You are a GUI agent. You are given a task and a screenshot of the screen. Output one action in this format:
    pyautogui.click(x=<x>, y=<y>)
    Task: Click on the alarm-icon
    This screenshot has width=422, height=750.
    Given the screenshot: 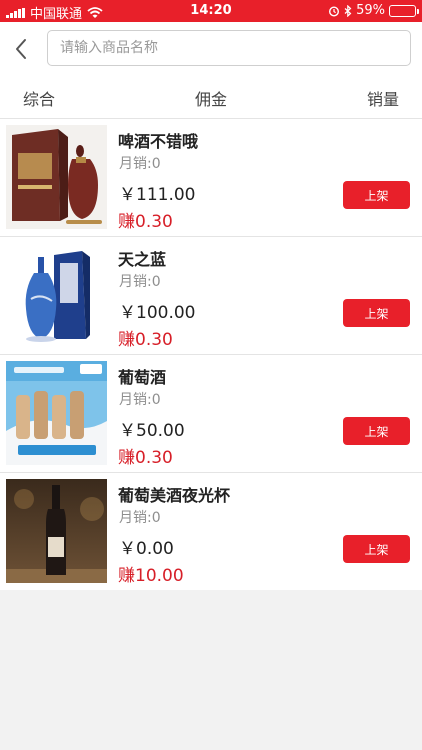 What is the action you would take?
    pyautogui.click(x=334, y=11)
    